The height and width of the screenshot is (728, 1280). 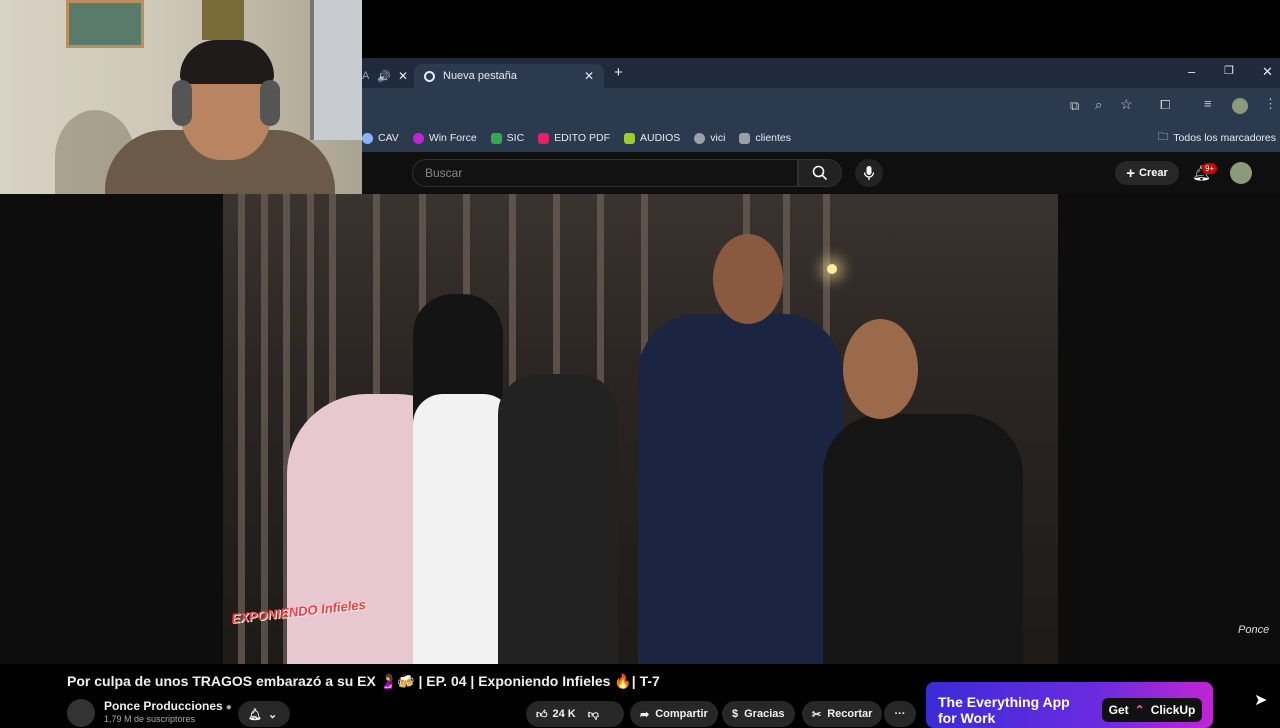 I want to click on bell-icon: 🔔︎, so click(x=255, y=714).